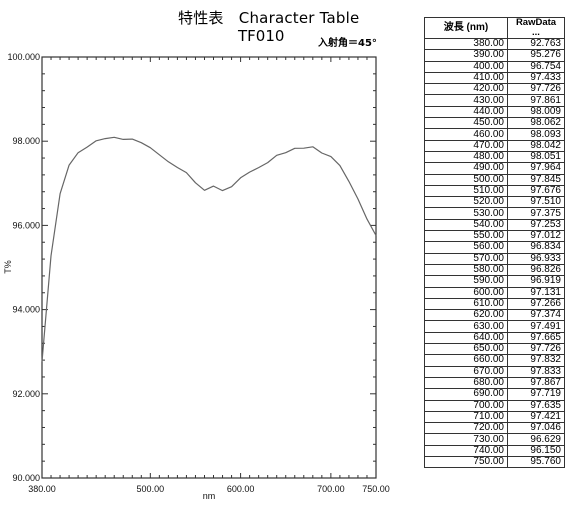 The width and height of the screenshot is (569, 505). I want to click on wavelength-cell: 700.00, so click(466, 405).